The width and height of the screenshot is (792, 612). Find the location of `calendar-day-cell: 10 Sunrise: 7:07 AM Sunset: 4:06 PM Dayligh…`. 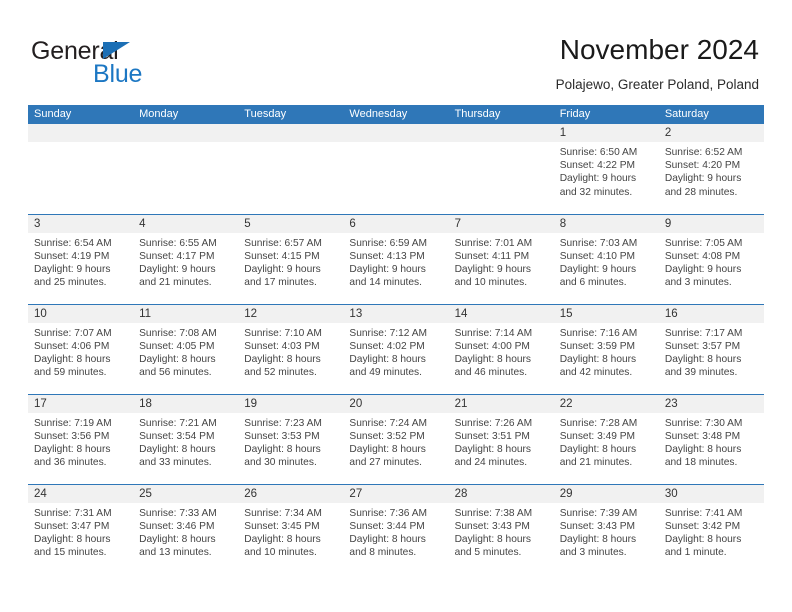

calendar-day-cell: 10 Sunrise: 7:07 AM Sunset: 4:06 PM Dayligh… is located at coordinates (81, 348).